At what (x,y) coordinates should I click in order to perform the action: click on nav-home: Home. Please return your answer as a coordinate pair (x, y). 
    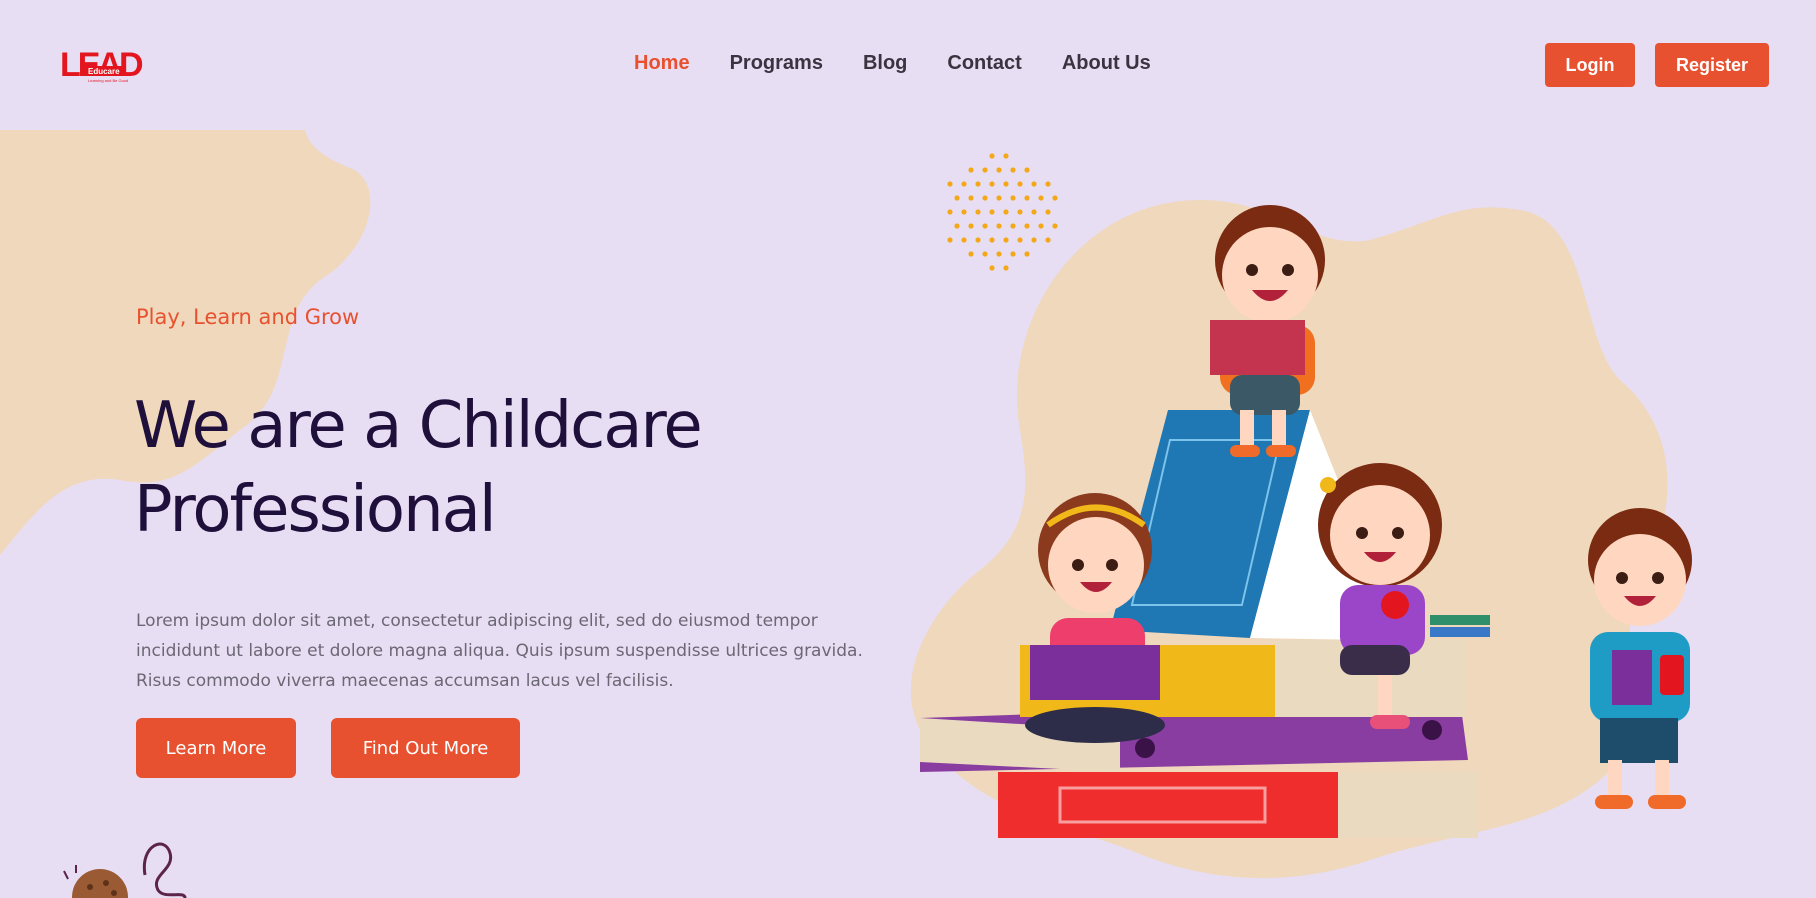
    Looking at the image, I should click on (662, 63).